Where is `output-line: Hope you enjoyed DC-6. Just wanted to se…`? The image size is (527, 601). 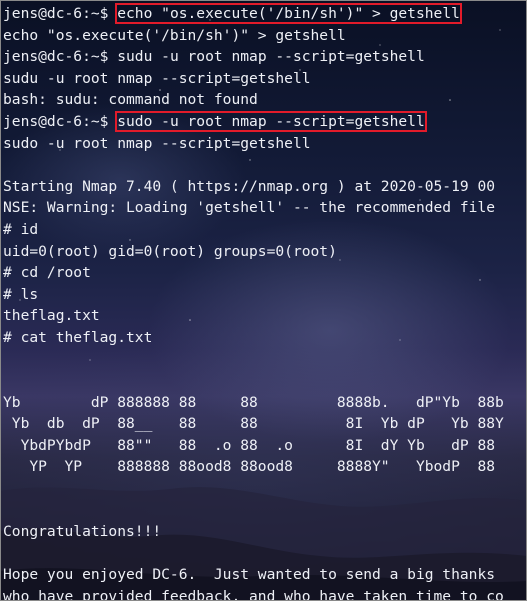
output-line: Hope you enjoyed DC-6. Just wanted to se… is located at coordinates (249, 575).